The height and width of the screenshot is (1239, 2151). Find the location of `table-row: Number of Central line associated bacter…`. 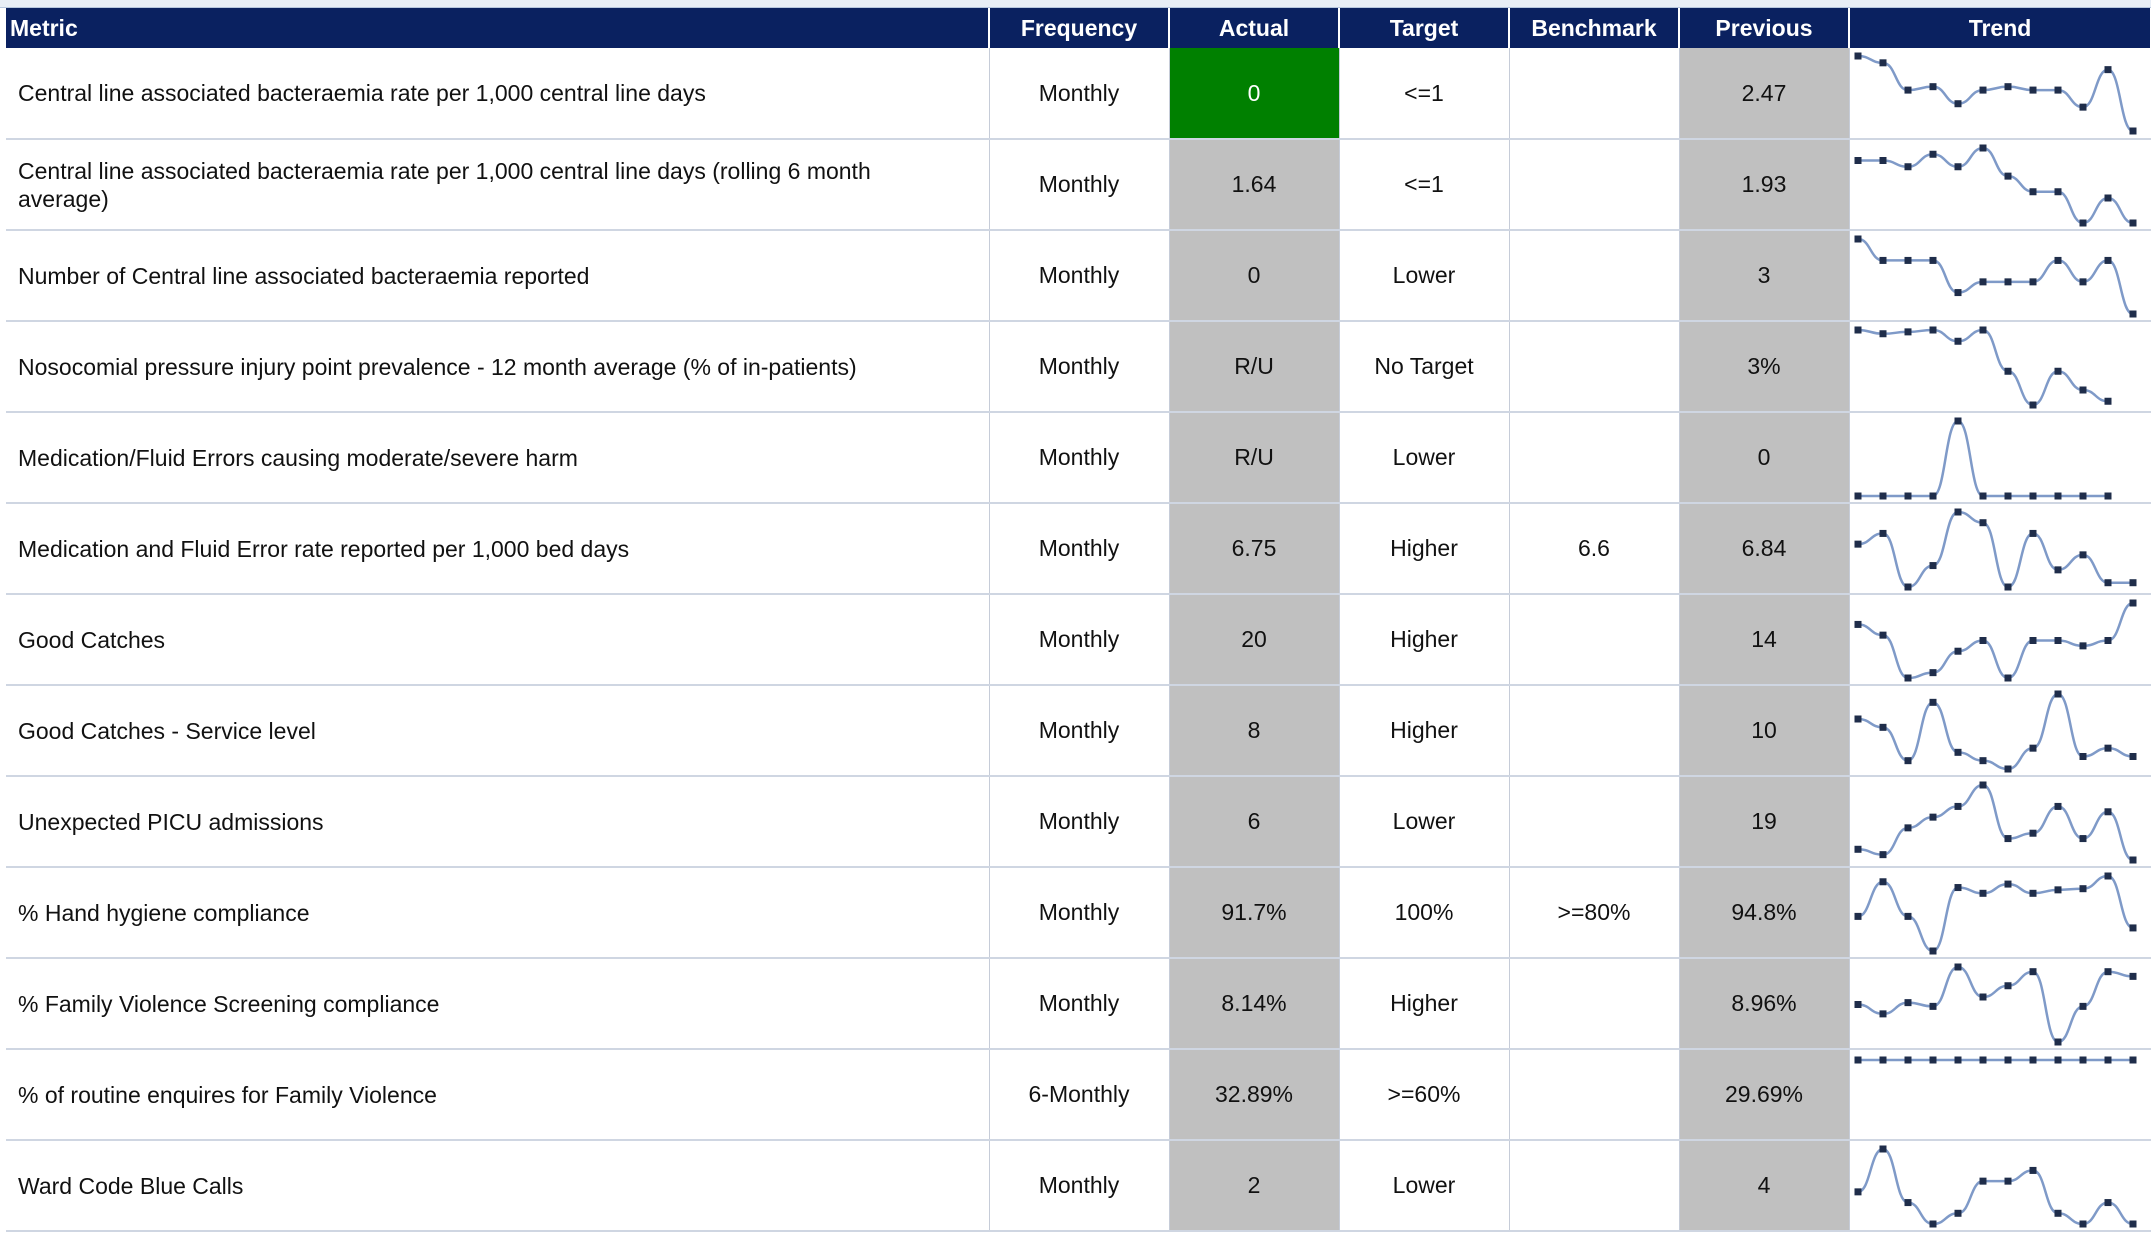

table-row: Number of Central line associated bacter… is located at coordinates (1078, 276).